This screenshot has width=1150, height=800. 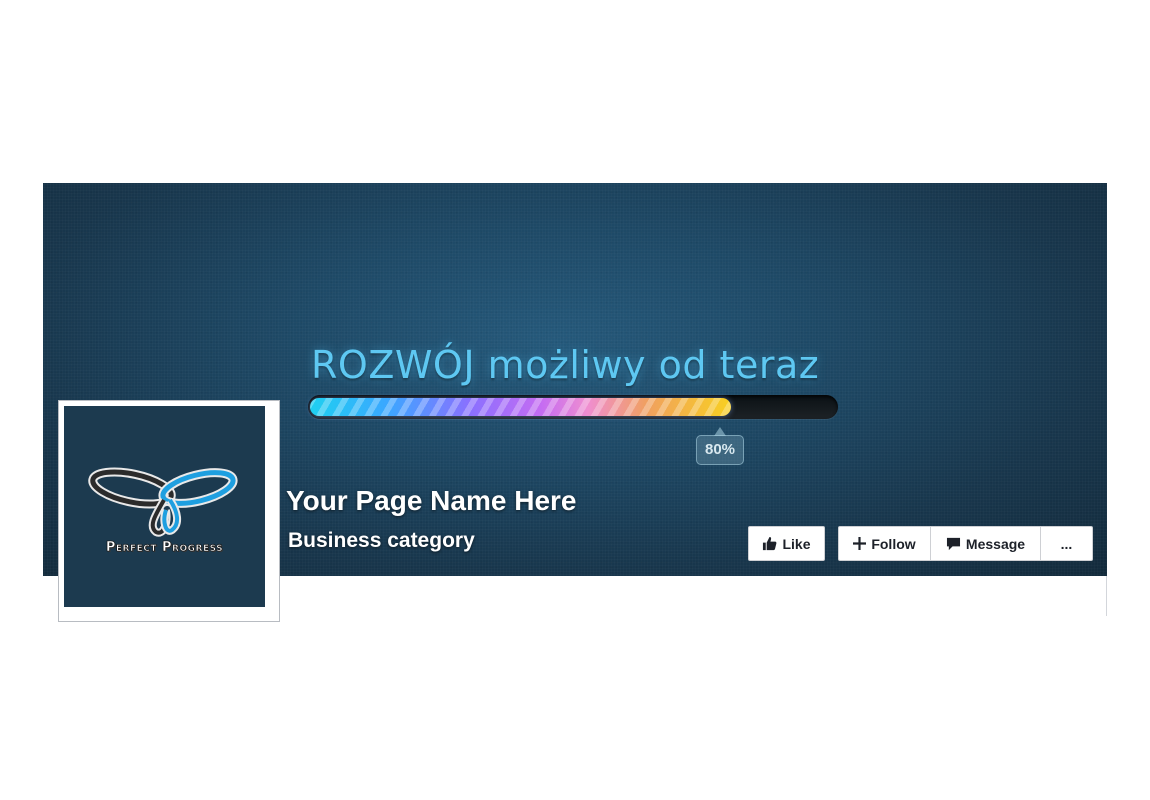 I want to click on progress-percent-label: 80%, so click(x=720, y=446).